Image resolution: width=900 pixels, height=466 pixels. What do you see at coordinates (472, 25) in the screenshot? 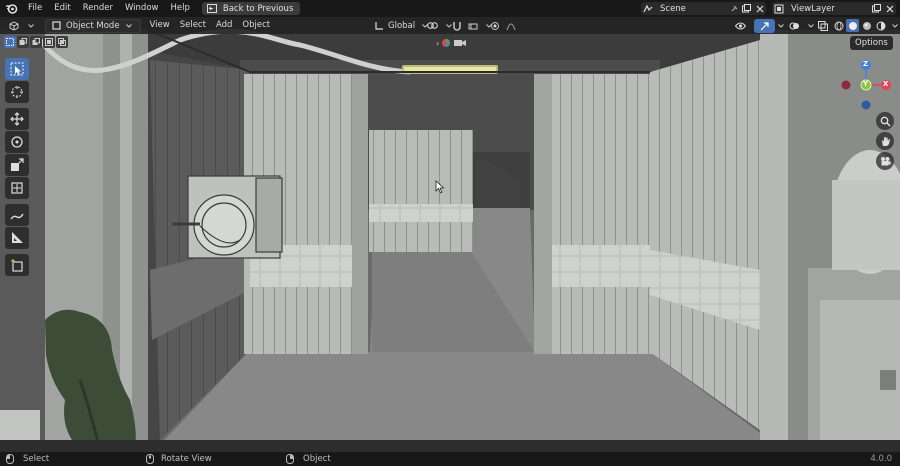
I see `snap-target-icon` at bounding box center [472, 25].